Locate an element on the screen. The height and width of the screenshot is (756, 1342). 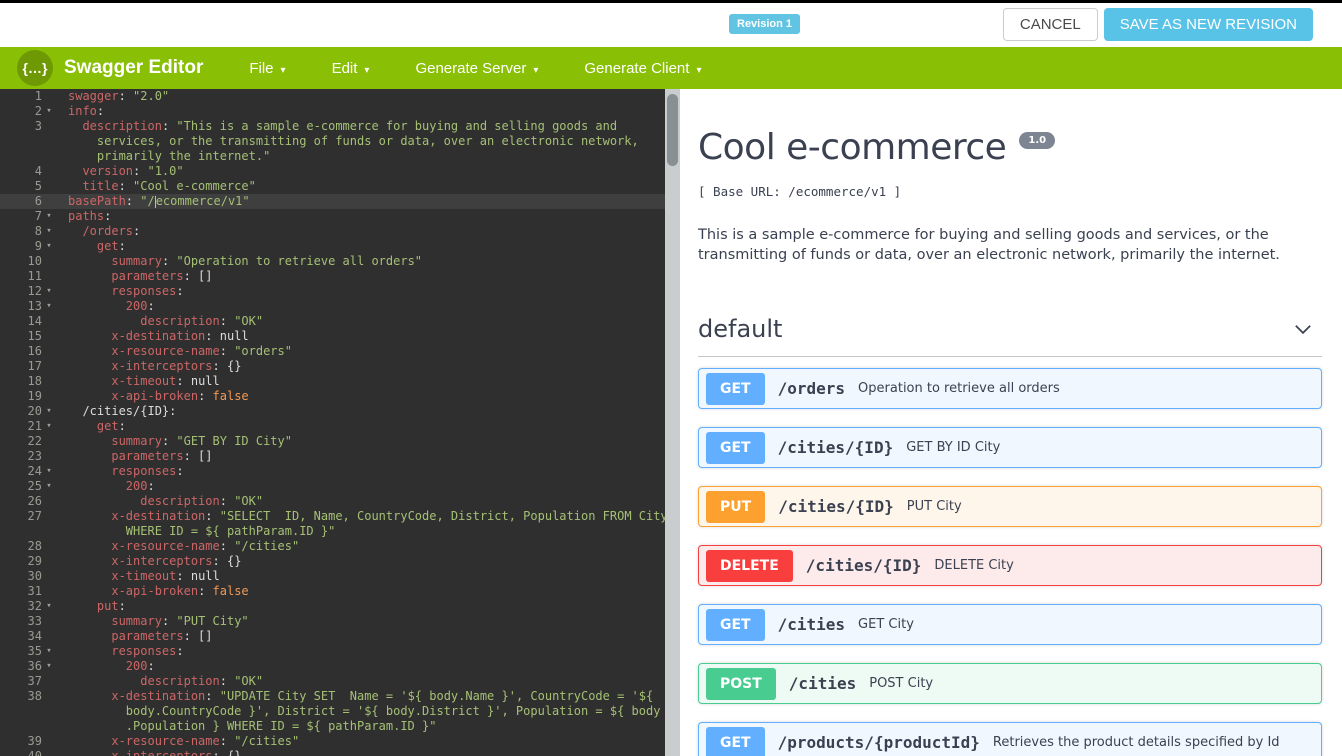
editor-line: 25 ▾ 200: is located at coordinates (332, 486).